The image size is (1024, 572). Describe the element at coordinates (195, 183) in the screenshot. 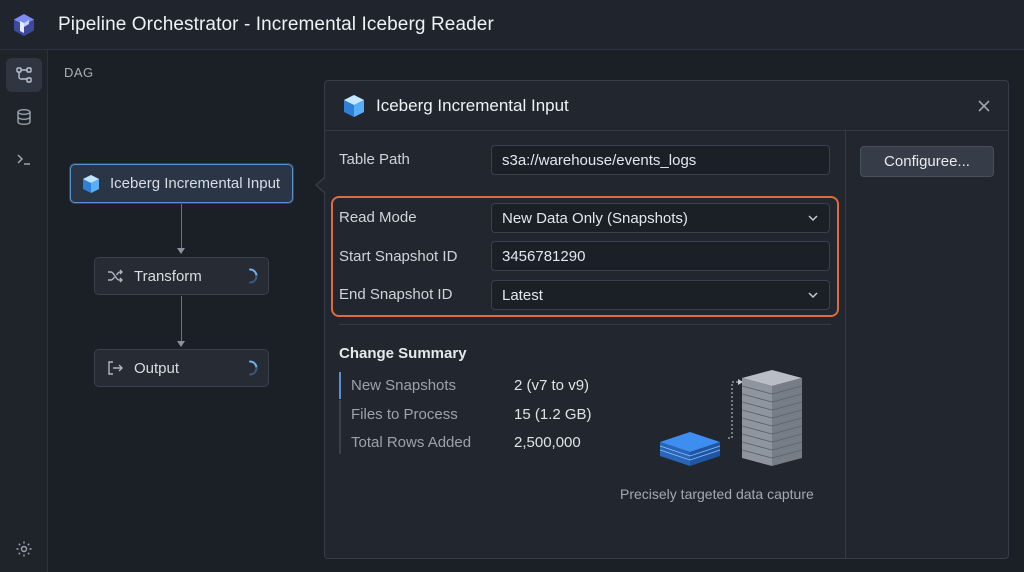

I see `node-label: Iceberg Incremental Input` at that location.